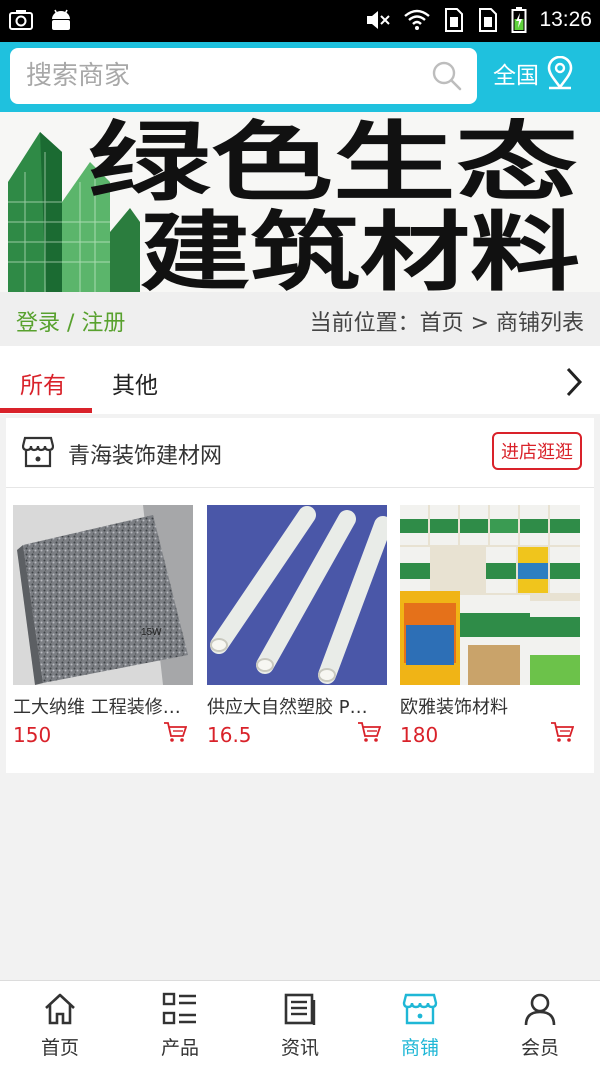 The width and height of the screenshot is (600, 1067). What do you see at coordinates (490, 595) in the screenshot?
I see `product-image-paint-buckets` at bounding box center [490, 595].